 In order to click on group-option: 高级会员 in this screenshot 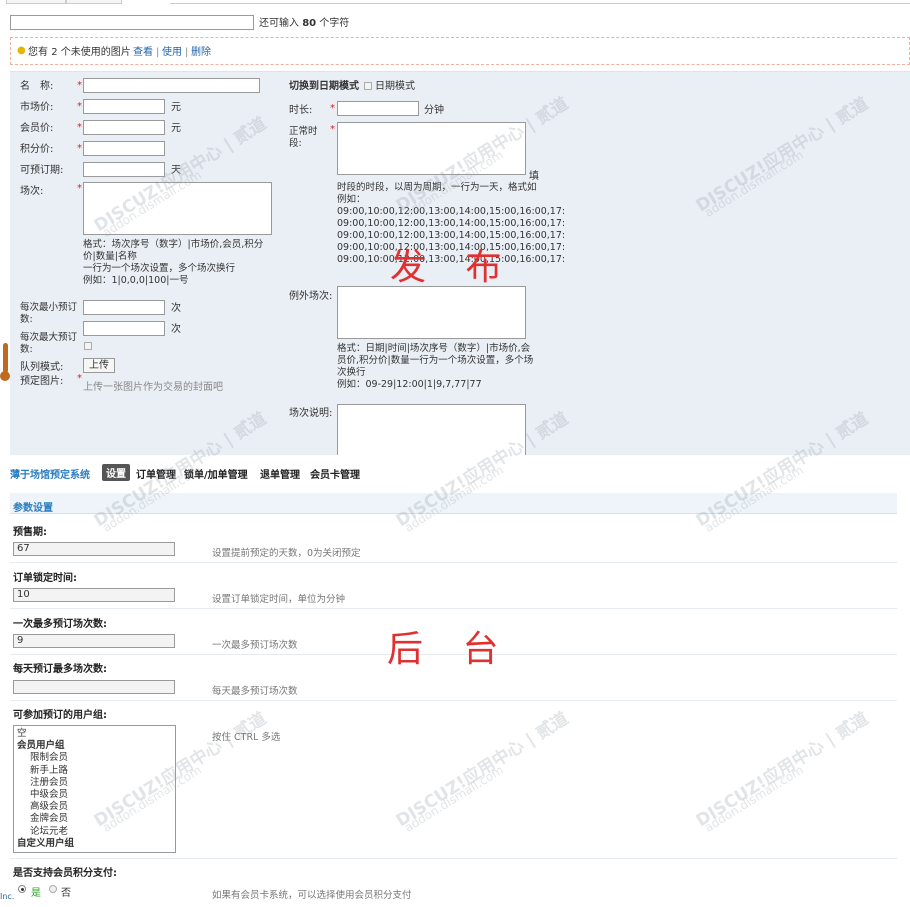, I will do `click(94, 807)`.